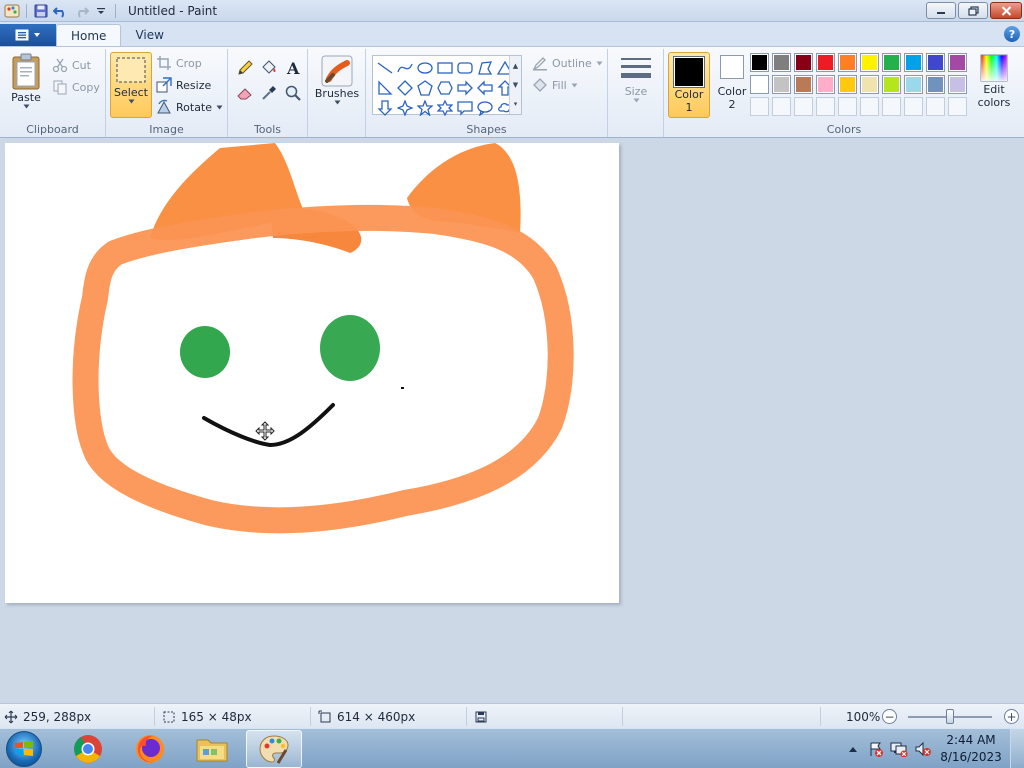 This screenshot has height=768, width=1024. Describe the element at coordinates (245, 93) in the screenshot. I see `eraser-tool` at that location.